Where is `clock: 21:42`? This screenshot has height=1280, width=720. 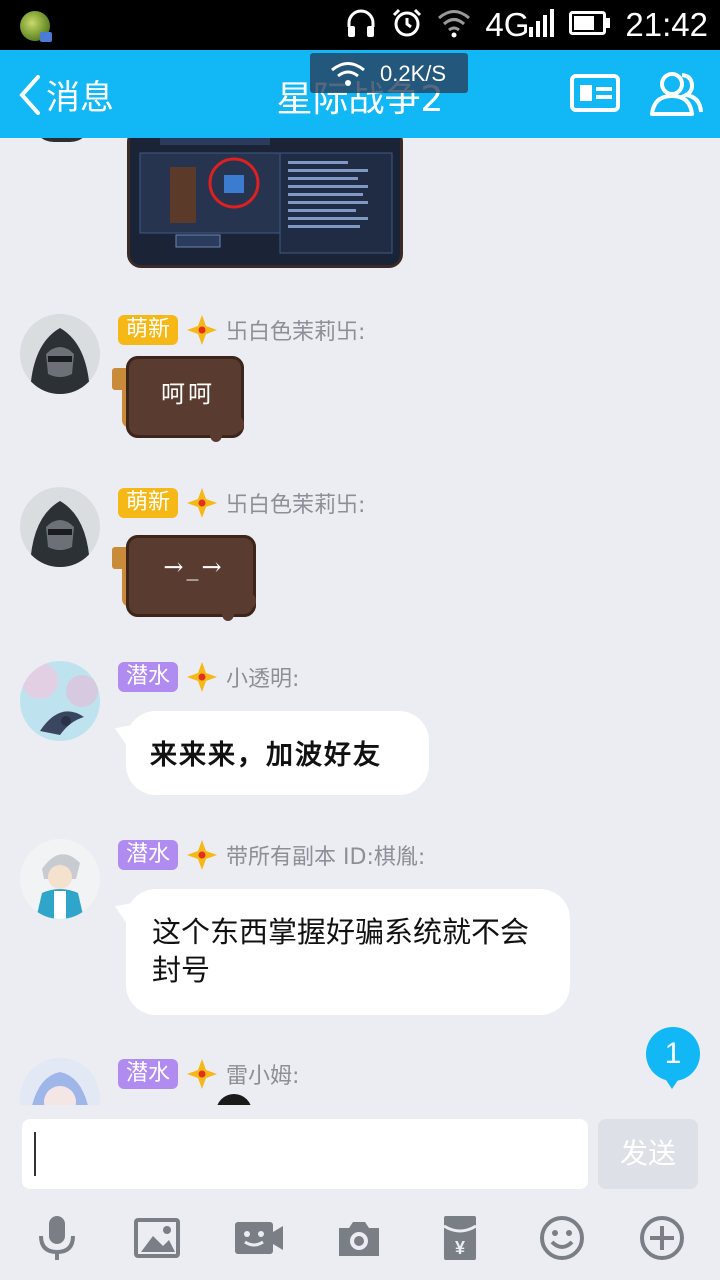
clock: 21:42 is located at coordinates (666, 24).